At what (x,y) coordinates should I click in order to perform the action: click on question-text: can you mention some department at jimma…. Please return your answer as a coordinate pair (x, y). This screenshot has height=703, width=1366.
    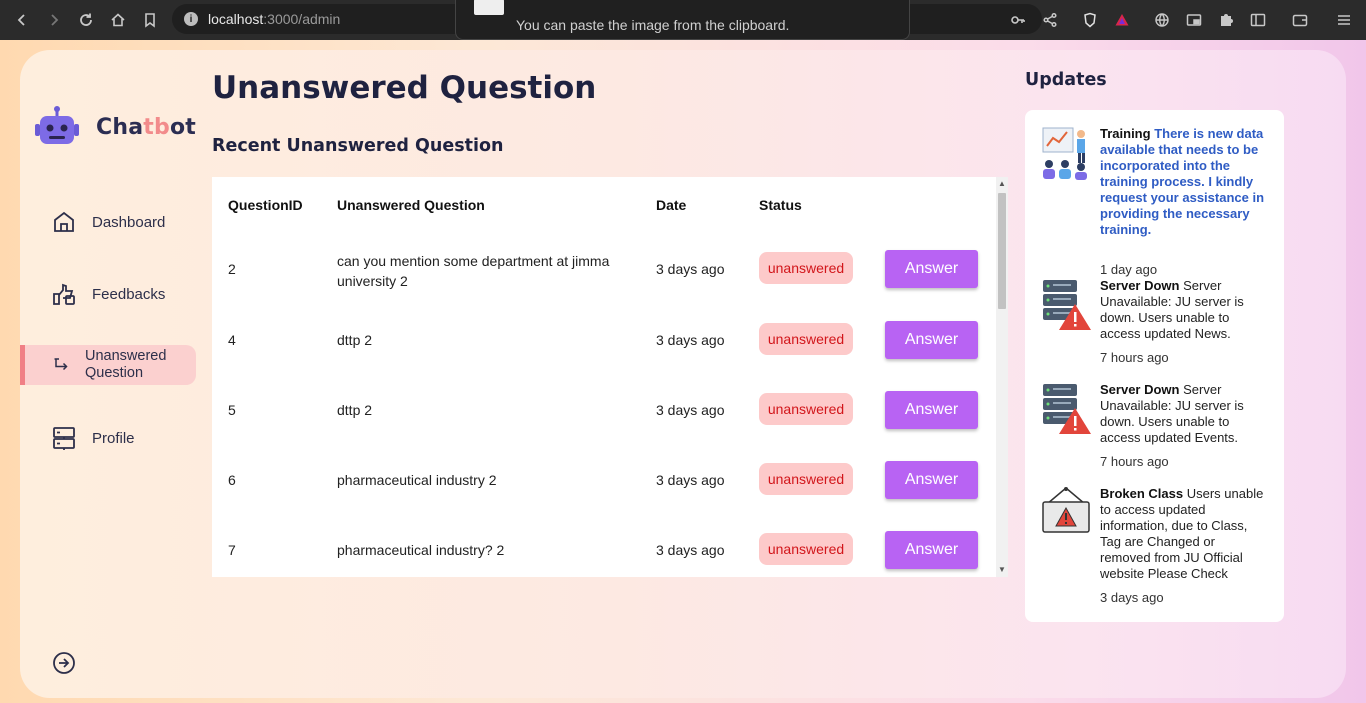
    Looking at the image, I should click on (473, 271).